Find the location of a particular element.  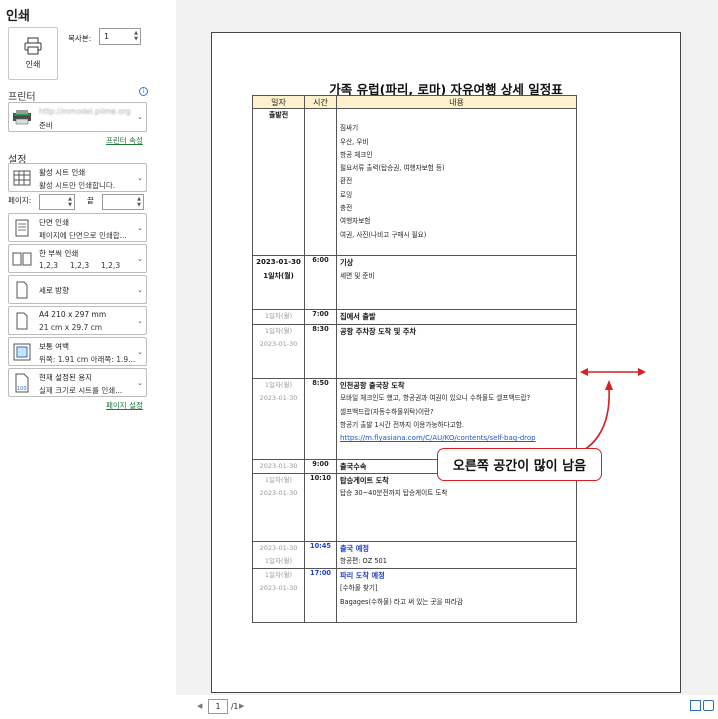

item-line: 항공편: OZ 501 is located at coordinates (363, 560).